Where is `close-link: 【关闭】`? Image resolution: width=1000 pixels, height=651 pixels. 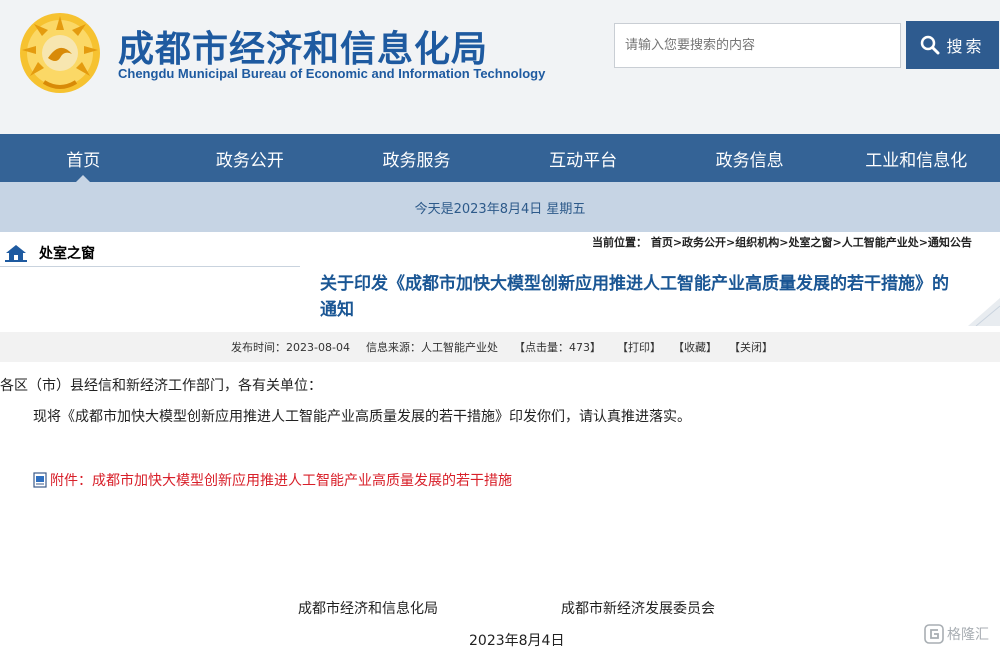
close-link: 【关闭】 is located at coordinates (751, 347).